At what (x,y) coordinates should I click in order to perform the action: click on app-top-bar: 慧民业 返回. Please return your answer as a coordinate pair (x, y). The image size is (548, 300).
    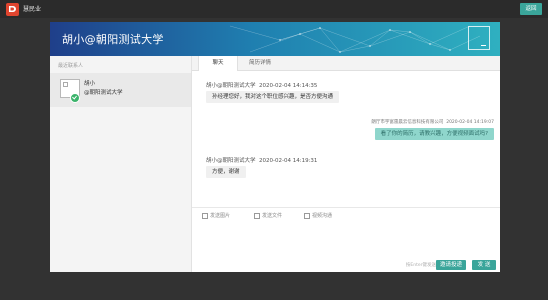
    Looking at the image, I should click on (274, 9).